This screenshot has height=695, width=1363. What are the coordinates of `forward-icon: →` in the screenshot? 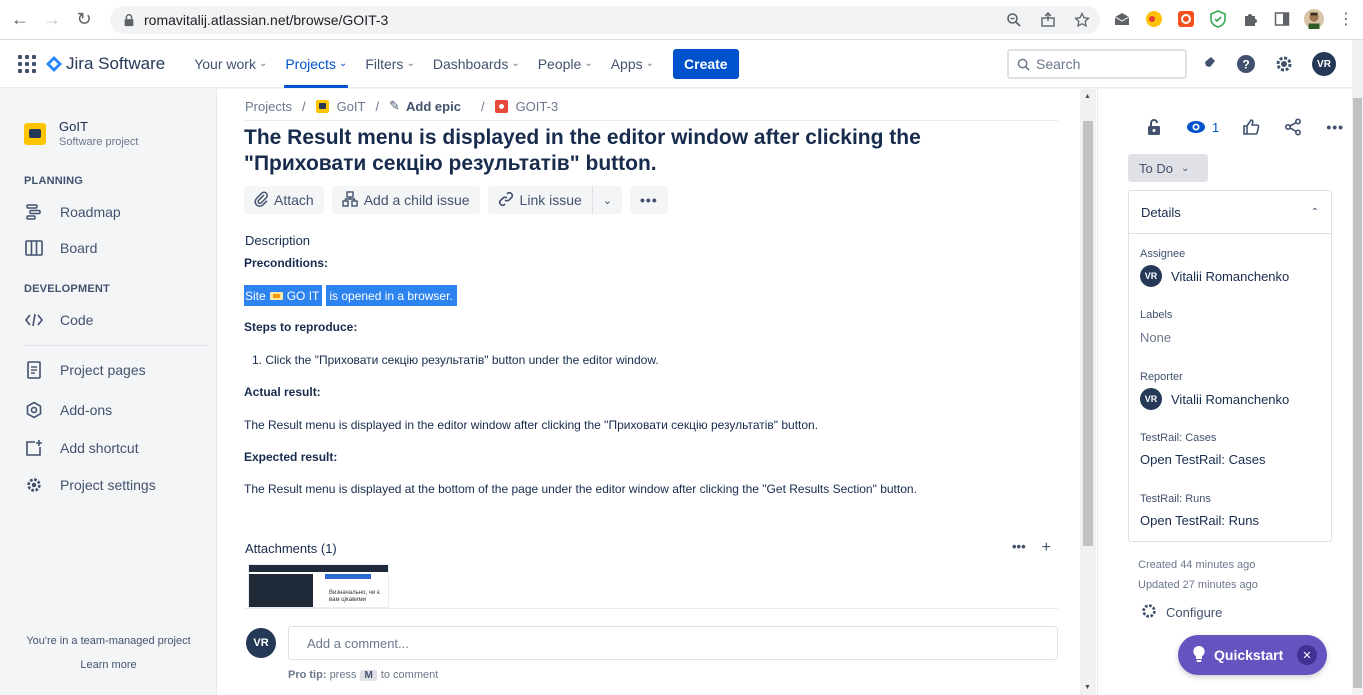 It's located at (52, 20).